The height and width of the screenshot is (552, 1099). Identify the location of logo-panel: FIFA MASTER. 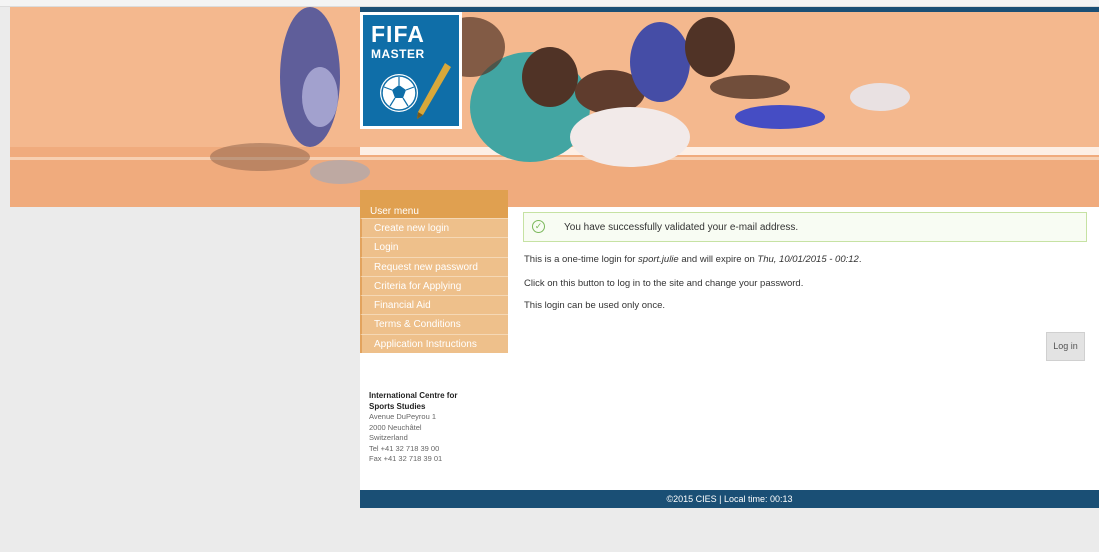
(411, 70).